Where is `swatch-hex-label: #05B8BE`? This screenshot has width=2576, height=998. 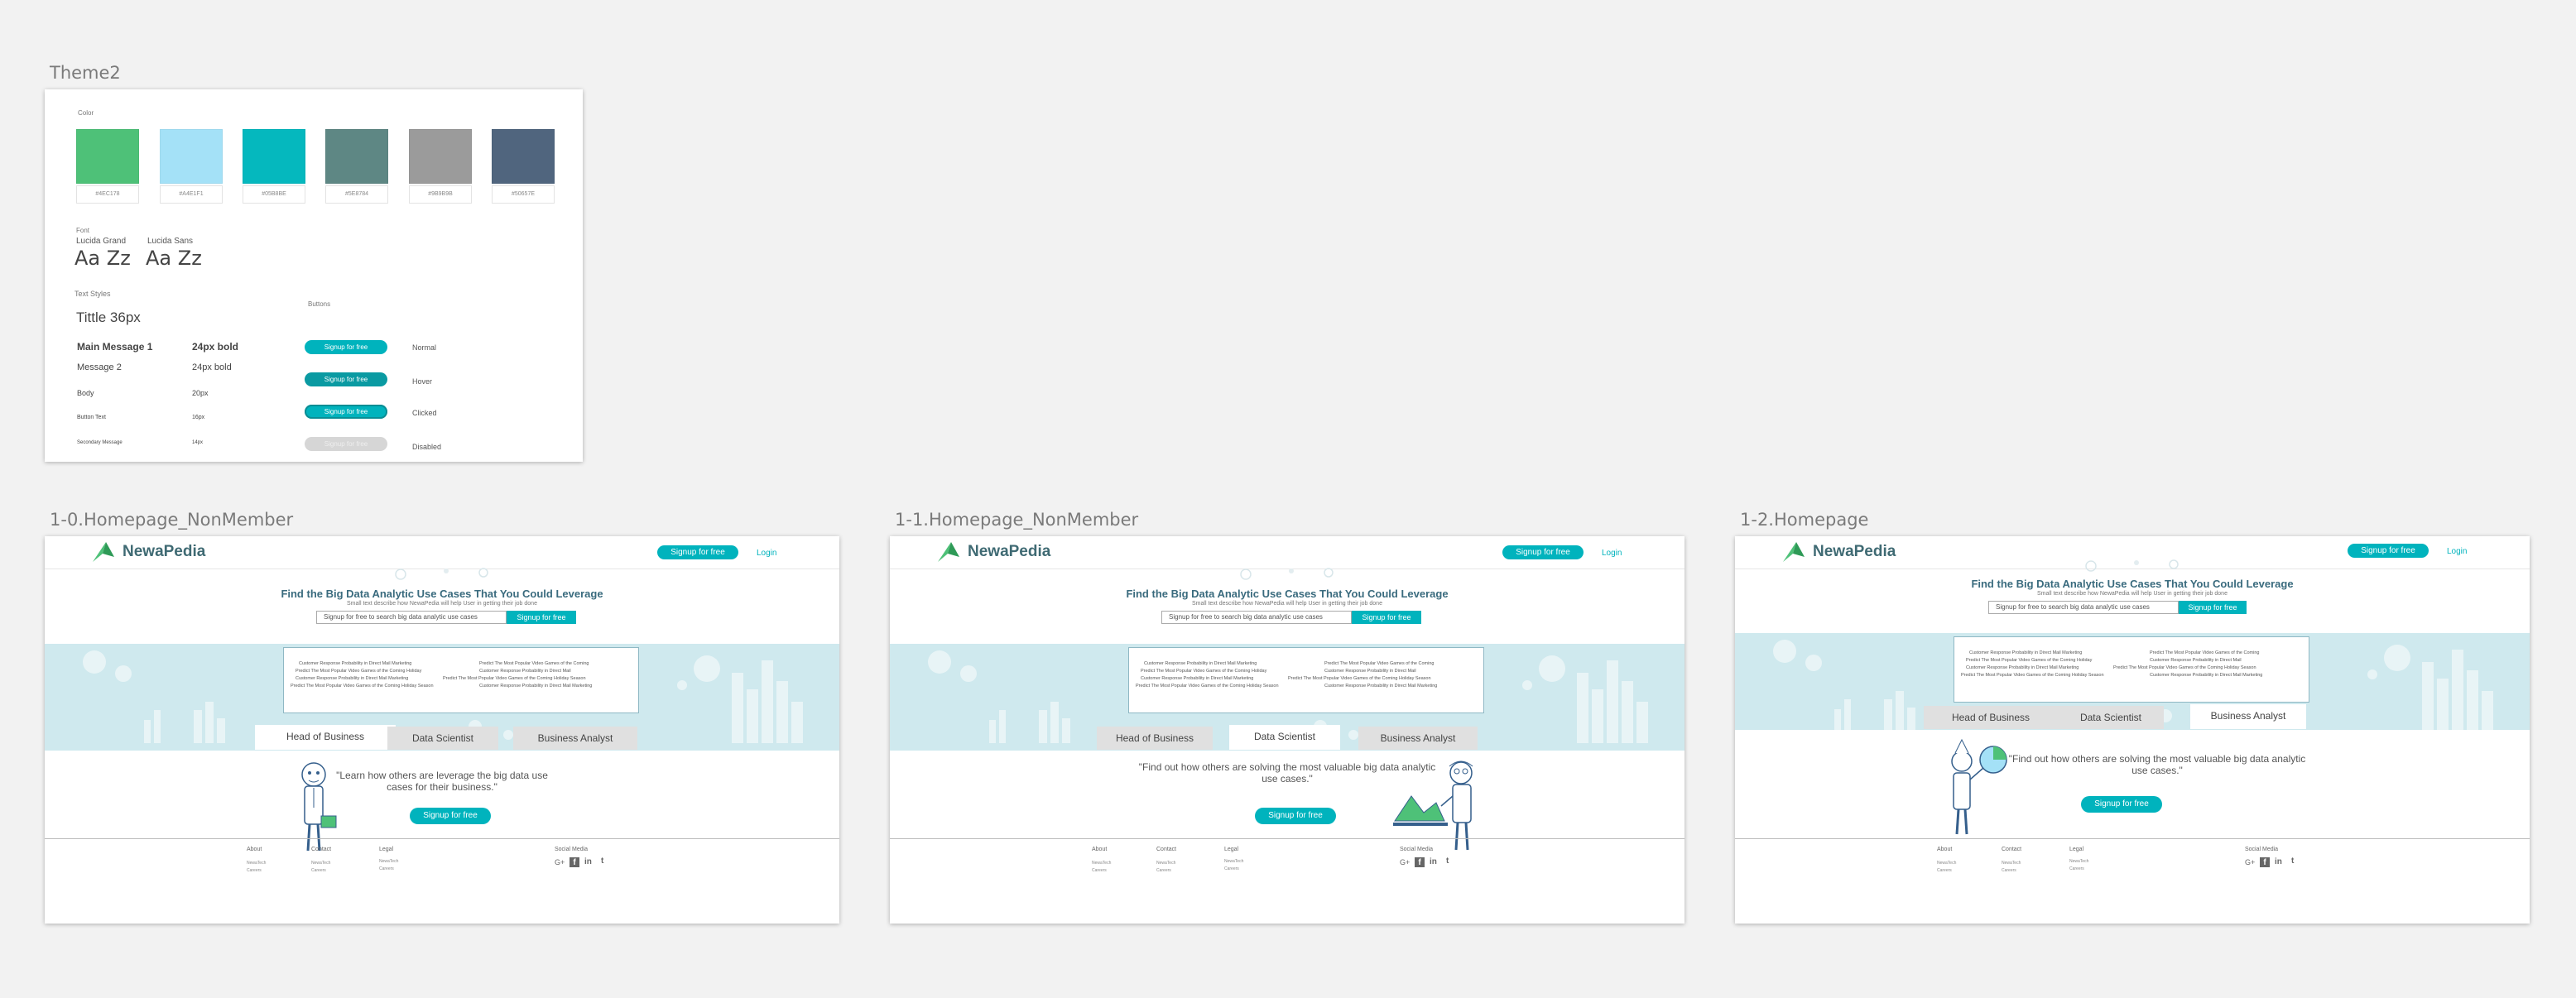 swatch-hex-label: #05B8BE is located at coordinates (274, 194).